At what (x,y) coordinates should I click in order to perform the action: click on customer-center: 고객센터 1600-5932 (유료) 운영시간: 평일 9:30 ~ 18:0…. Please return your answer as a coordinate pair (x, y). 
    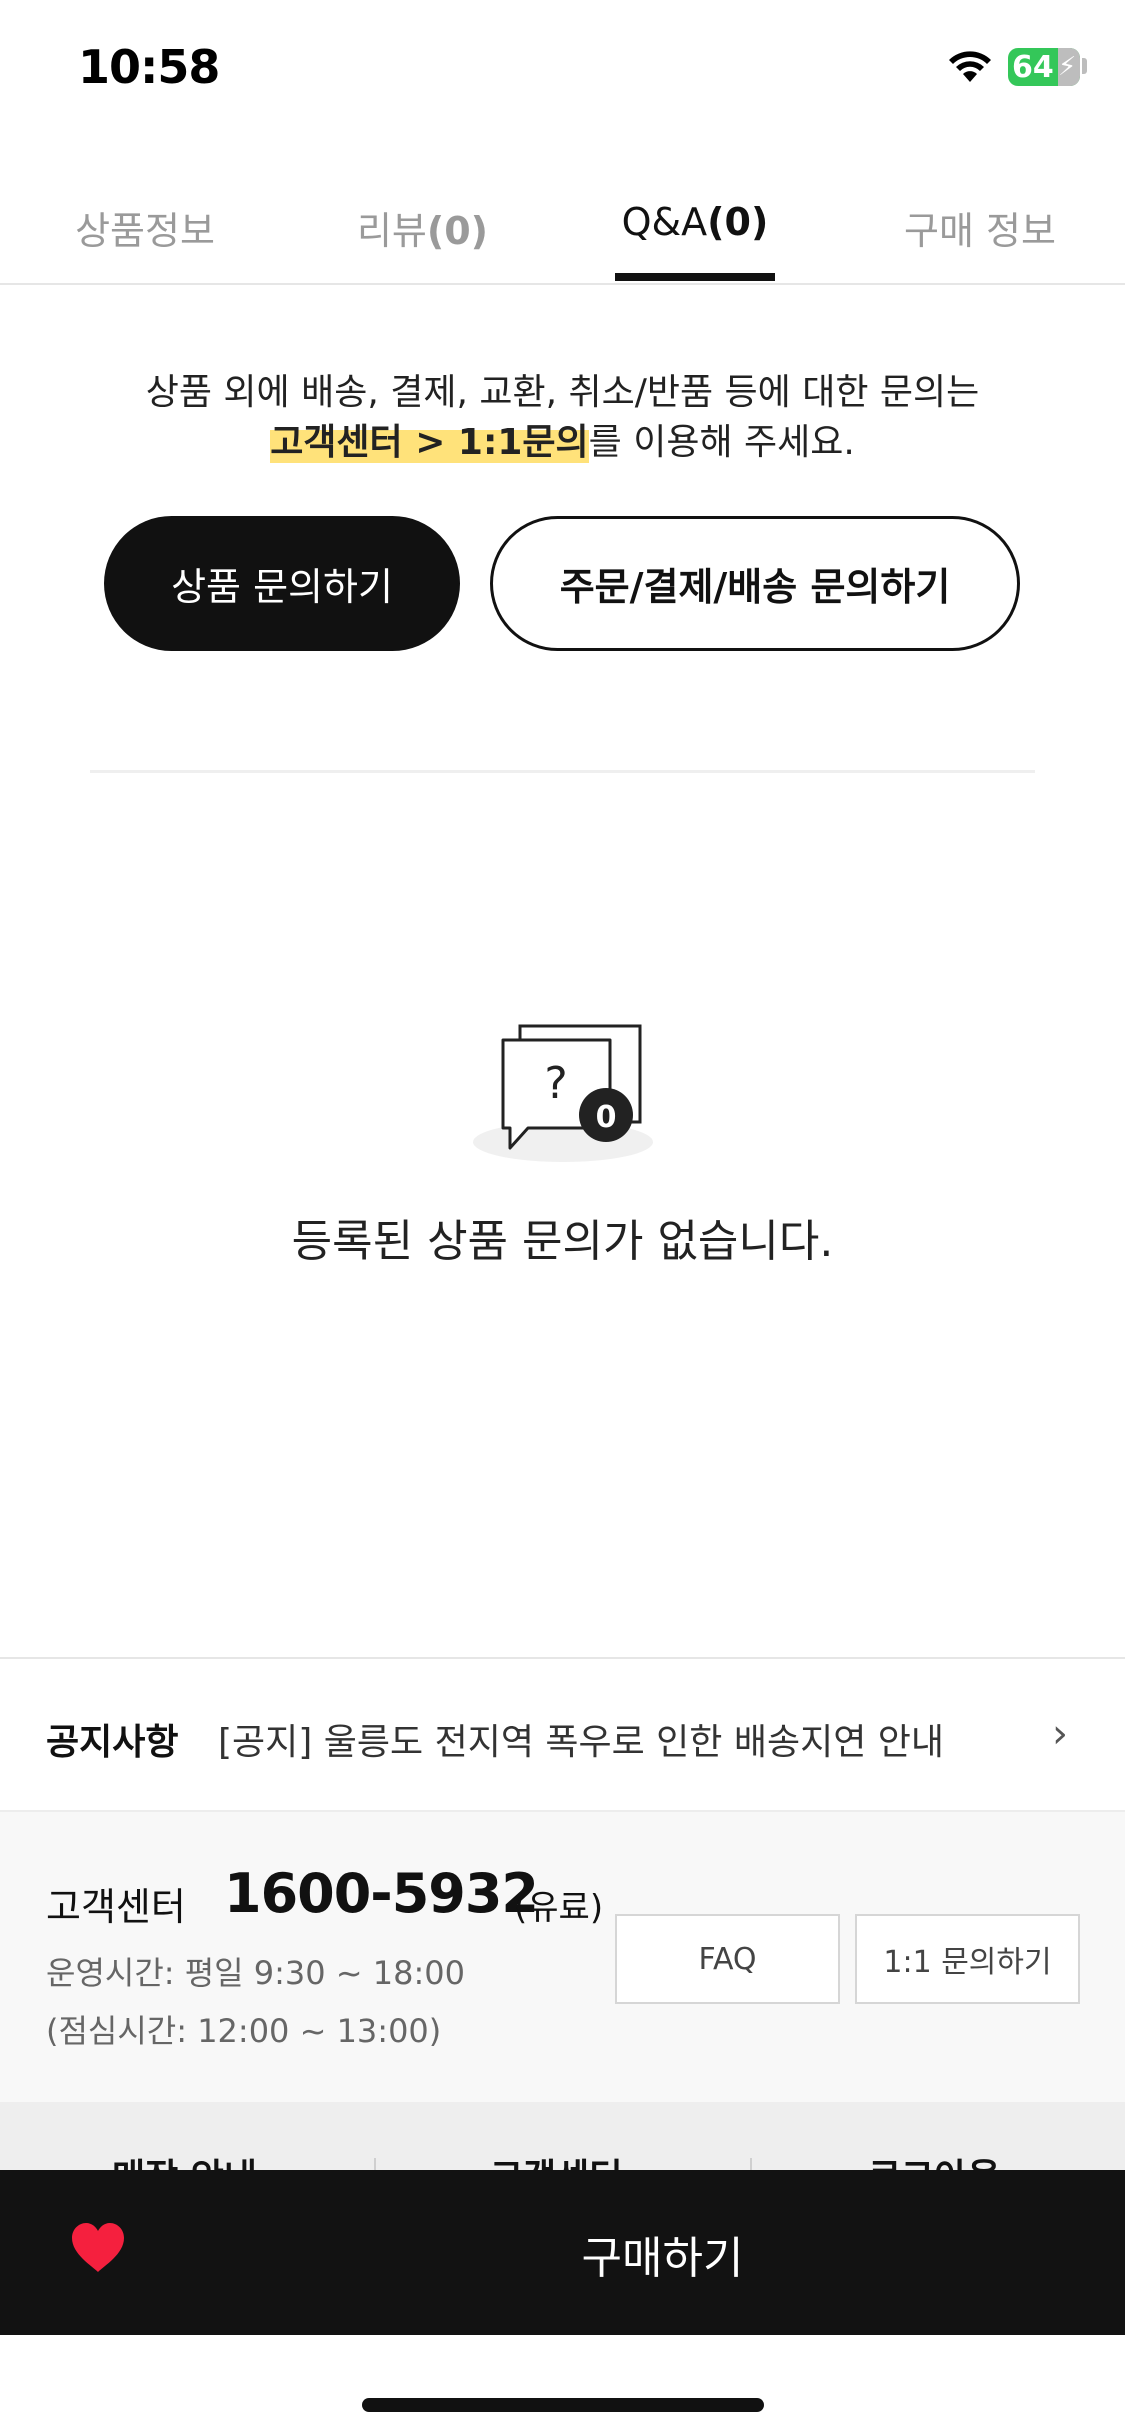
    Looking at the image, I should click on (562, 1957).